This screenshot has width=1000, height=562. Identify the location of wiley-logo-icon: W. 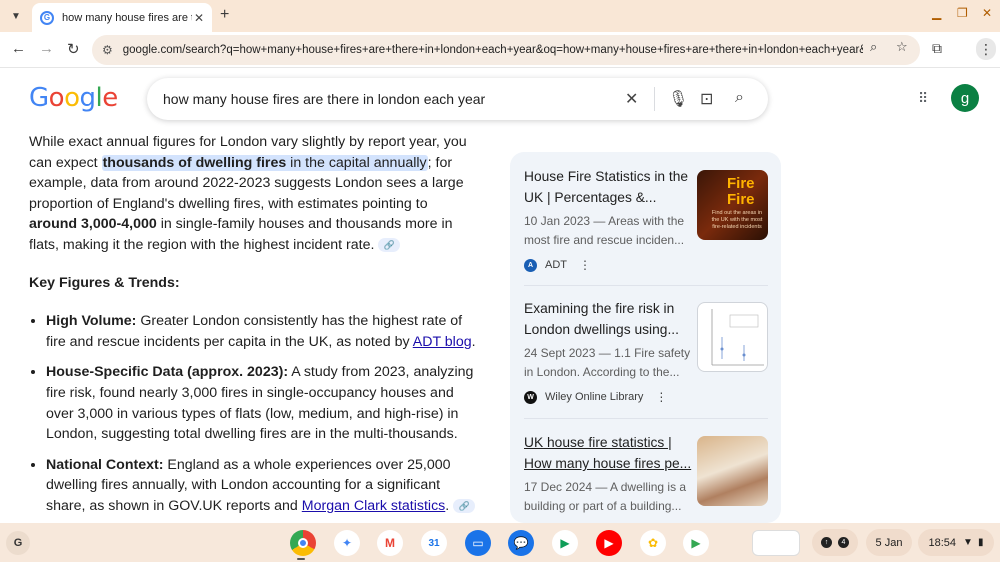
(530, 397).